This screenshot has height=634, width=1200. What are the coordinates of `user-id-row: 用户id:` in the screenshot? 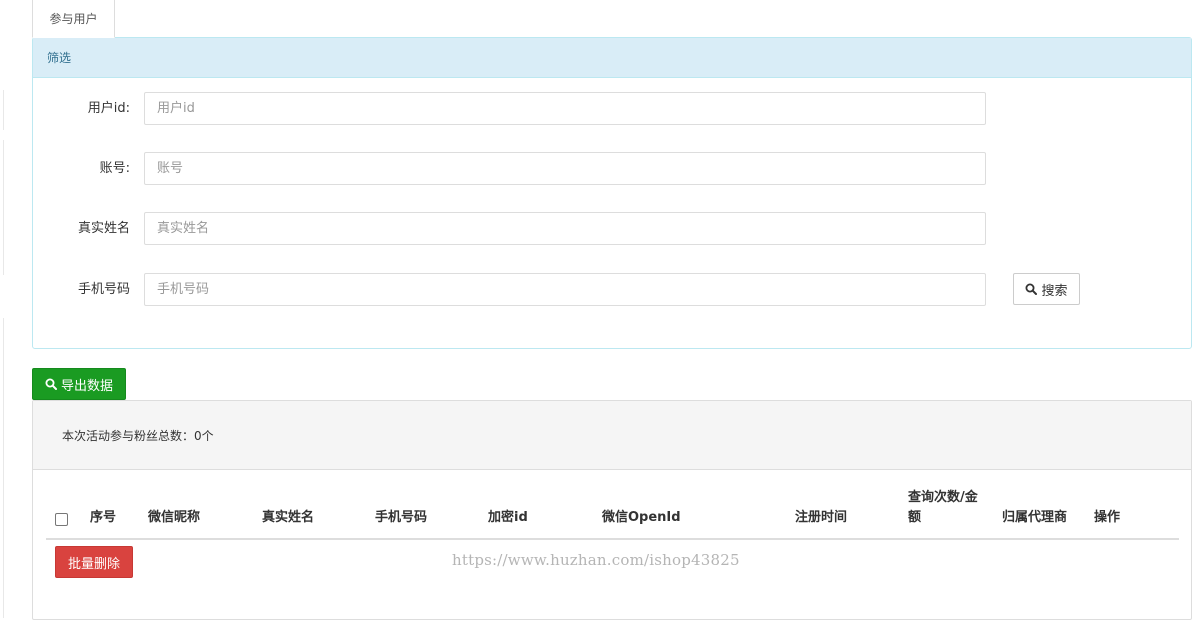 It's located at (612, 108).